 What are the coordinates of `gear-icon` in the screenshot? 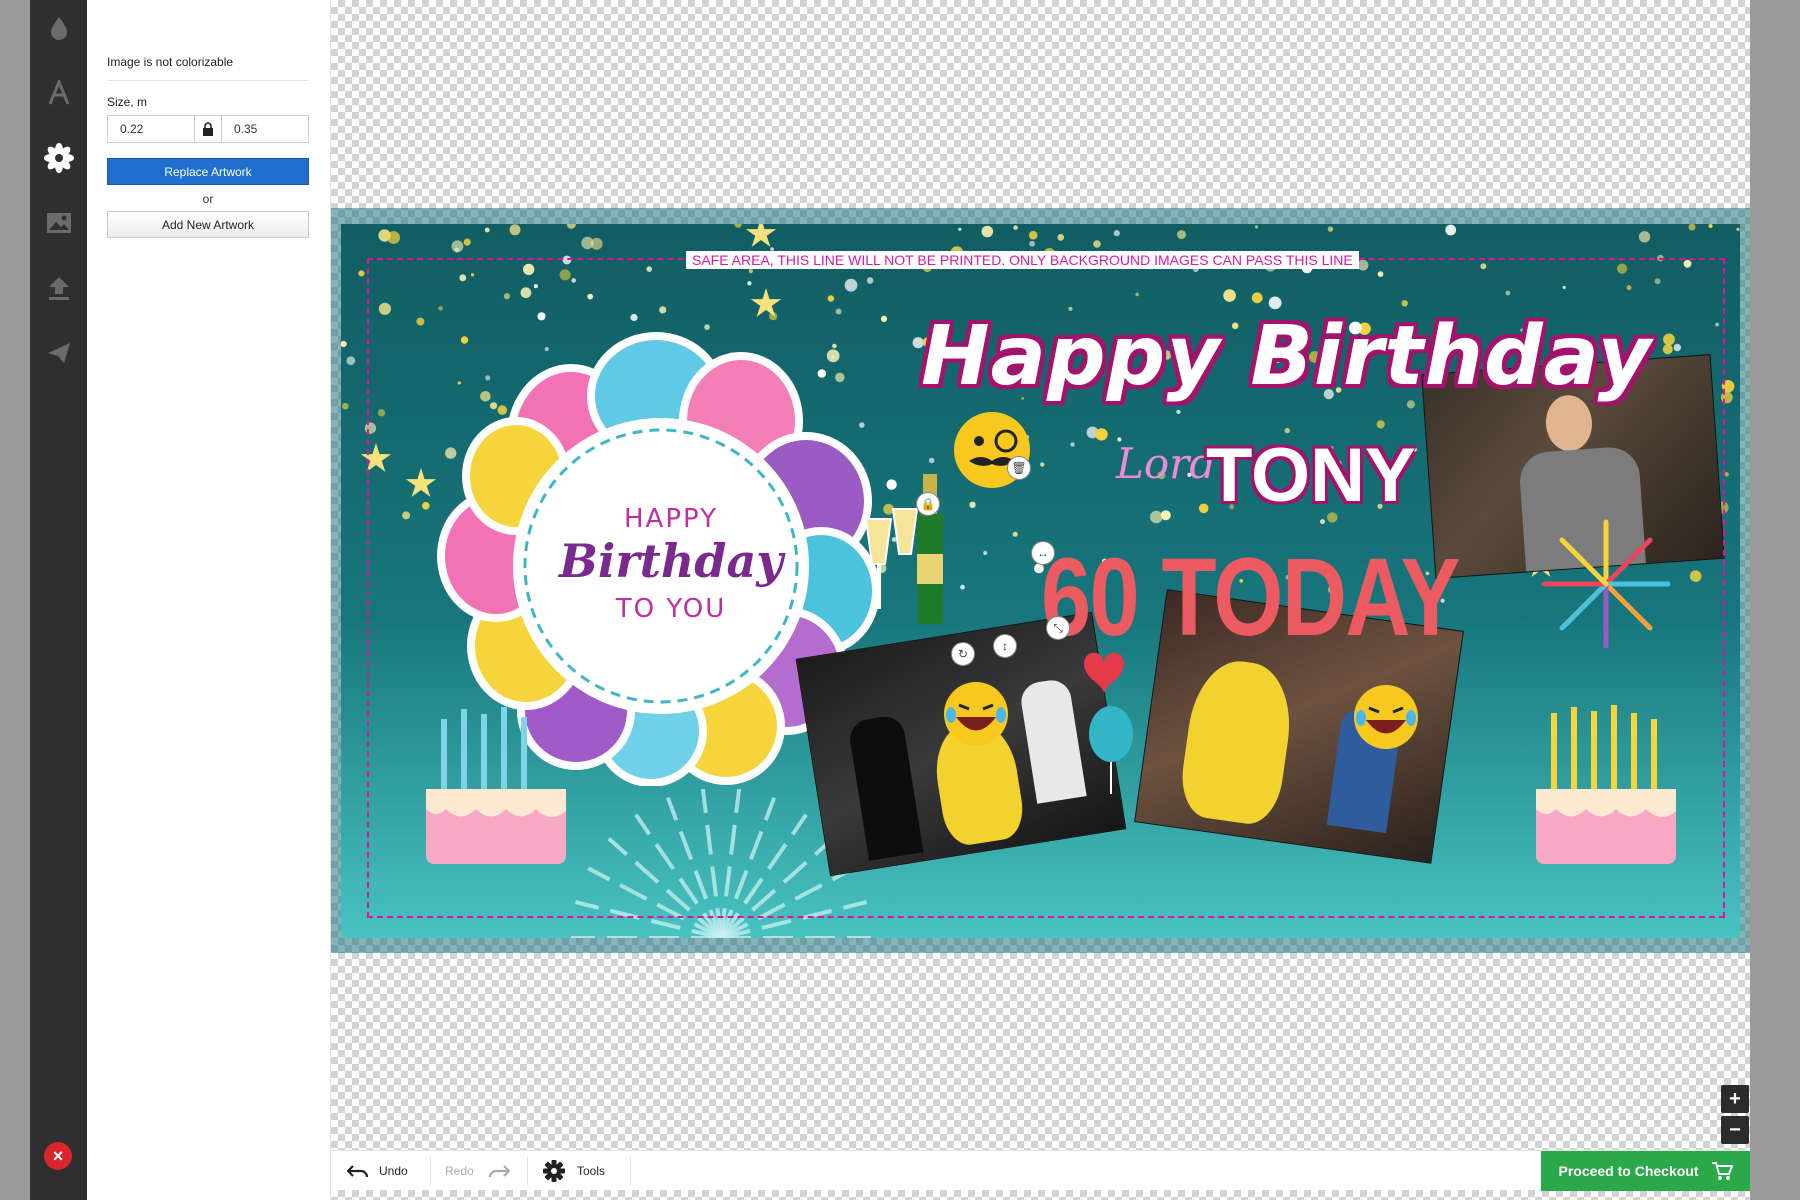 It's located at (554, 1171).